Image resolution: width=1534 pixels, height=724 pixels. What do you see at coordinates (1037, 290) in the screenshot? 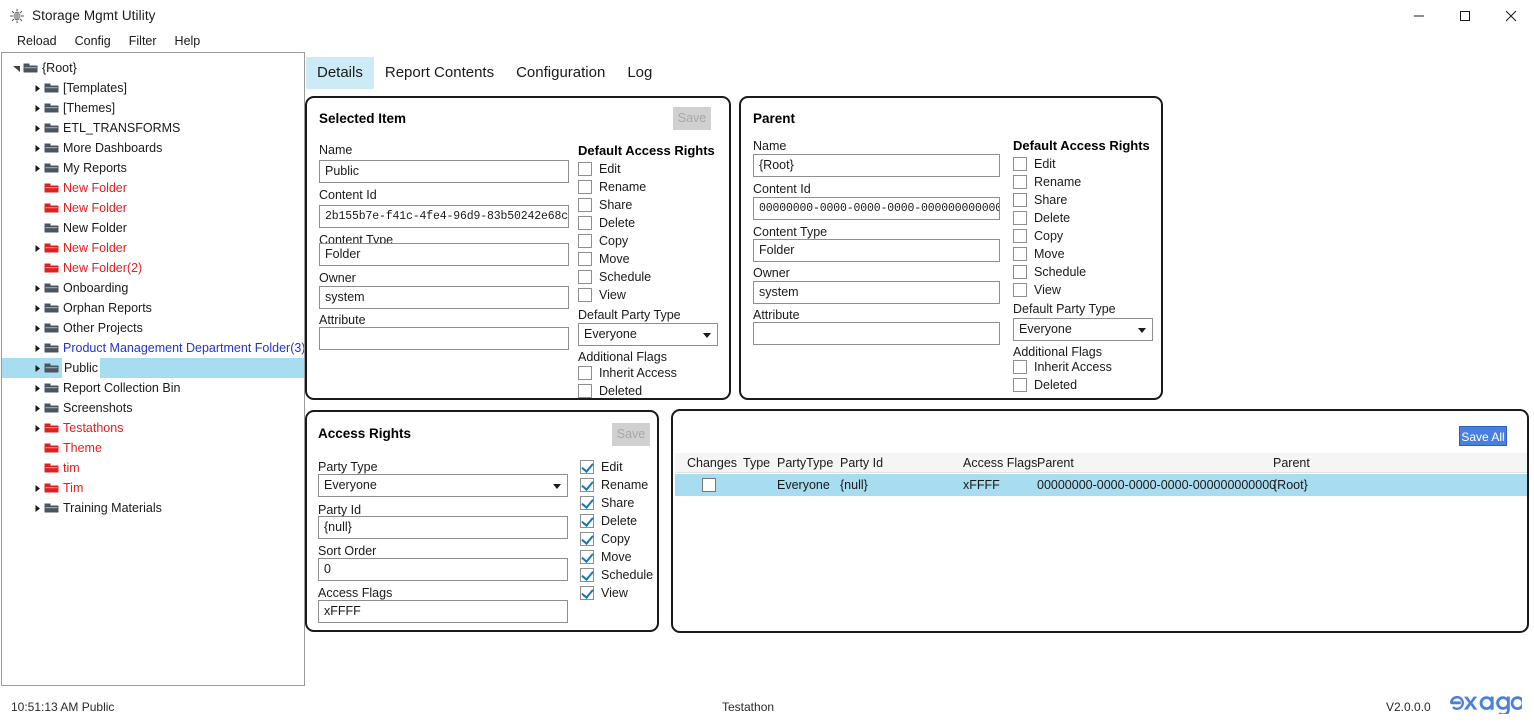
I see `parent-right-view: View` at bounding box center [1037, 290].